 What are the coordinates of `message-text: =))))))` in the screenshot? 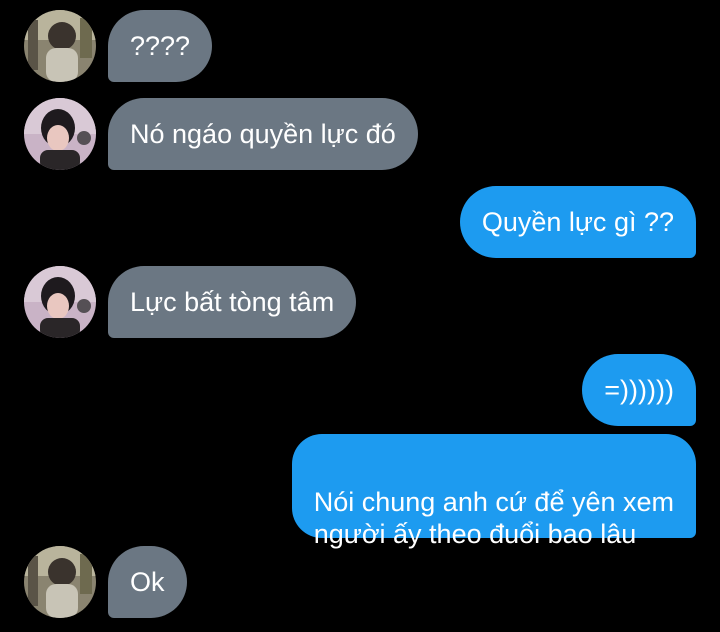 It's located at (639, 390).